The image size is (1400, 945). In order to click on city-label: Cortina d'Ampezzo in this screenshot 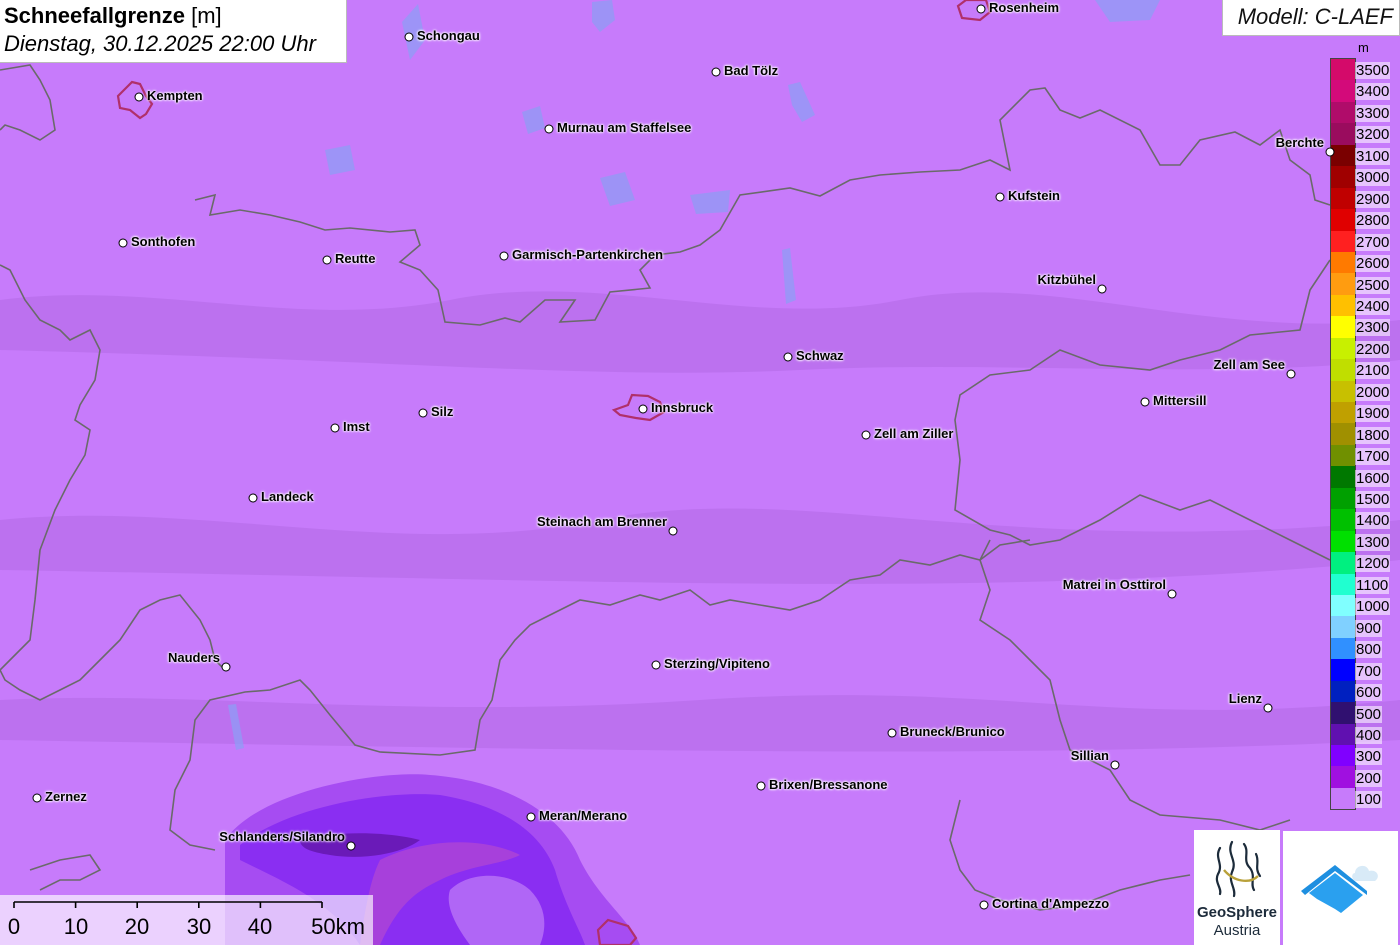, I will do `click(1051, 903)`.